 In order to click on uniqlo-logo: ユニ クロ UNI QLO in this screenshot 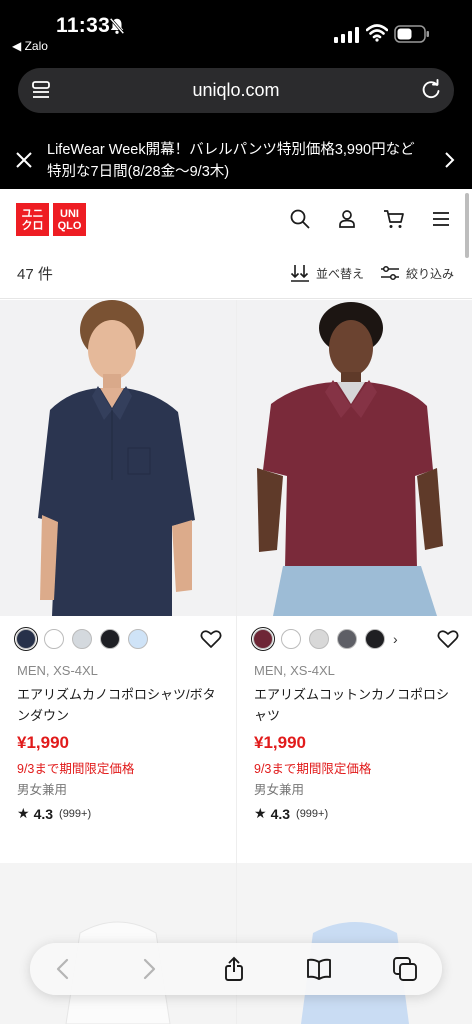, I will do `click(51, 219)`.